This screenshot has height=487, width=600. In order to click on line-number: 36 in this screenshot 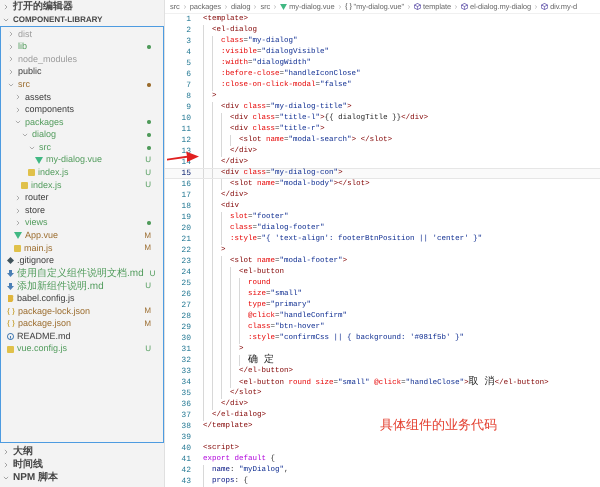, I will do `click(185, 404)`.